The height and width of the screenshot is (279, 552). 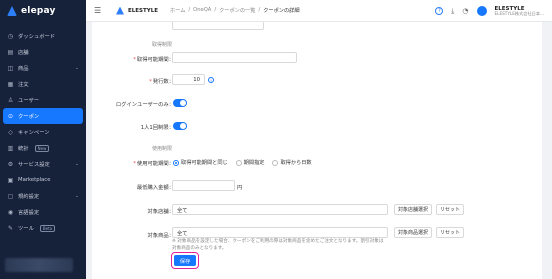 I want to click on store-icon: ▤, so click(x=10, y=52).